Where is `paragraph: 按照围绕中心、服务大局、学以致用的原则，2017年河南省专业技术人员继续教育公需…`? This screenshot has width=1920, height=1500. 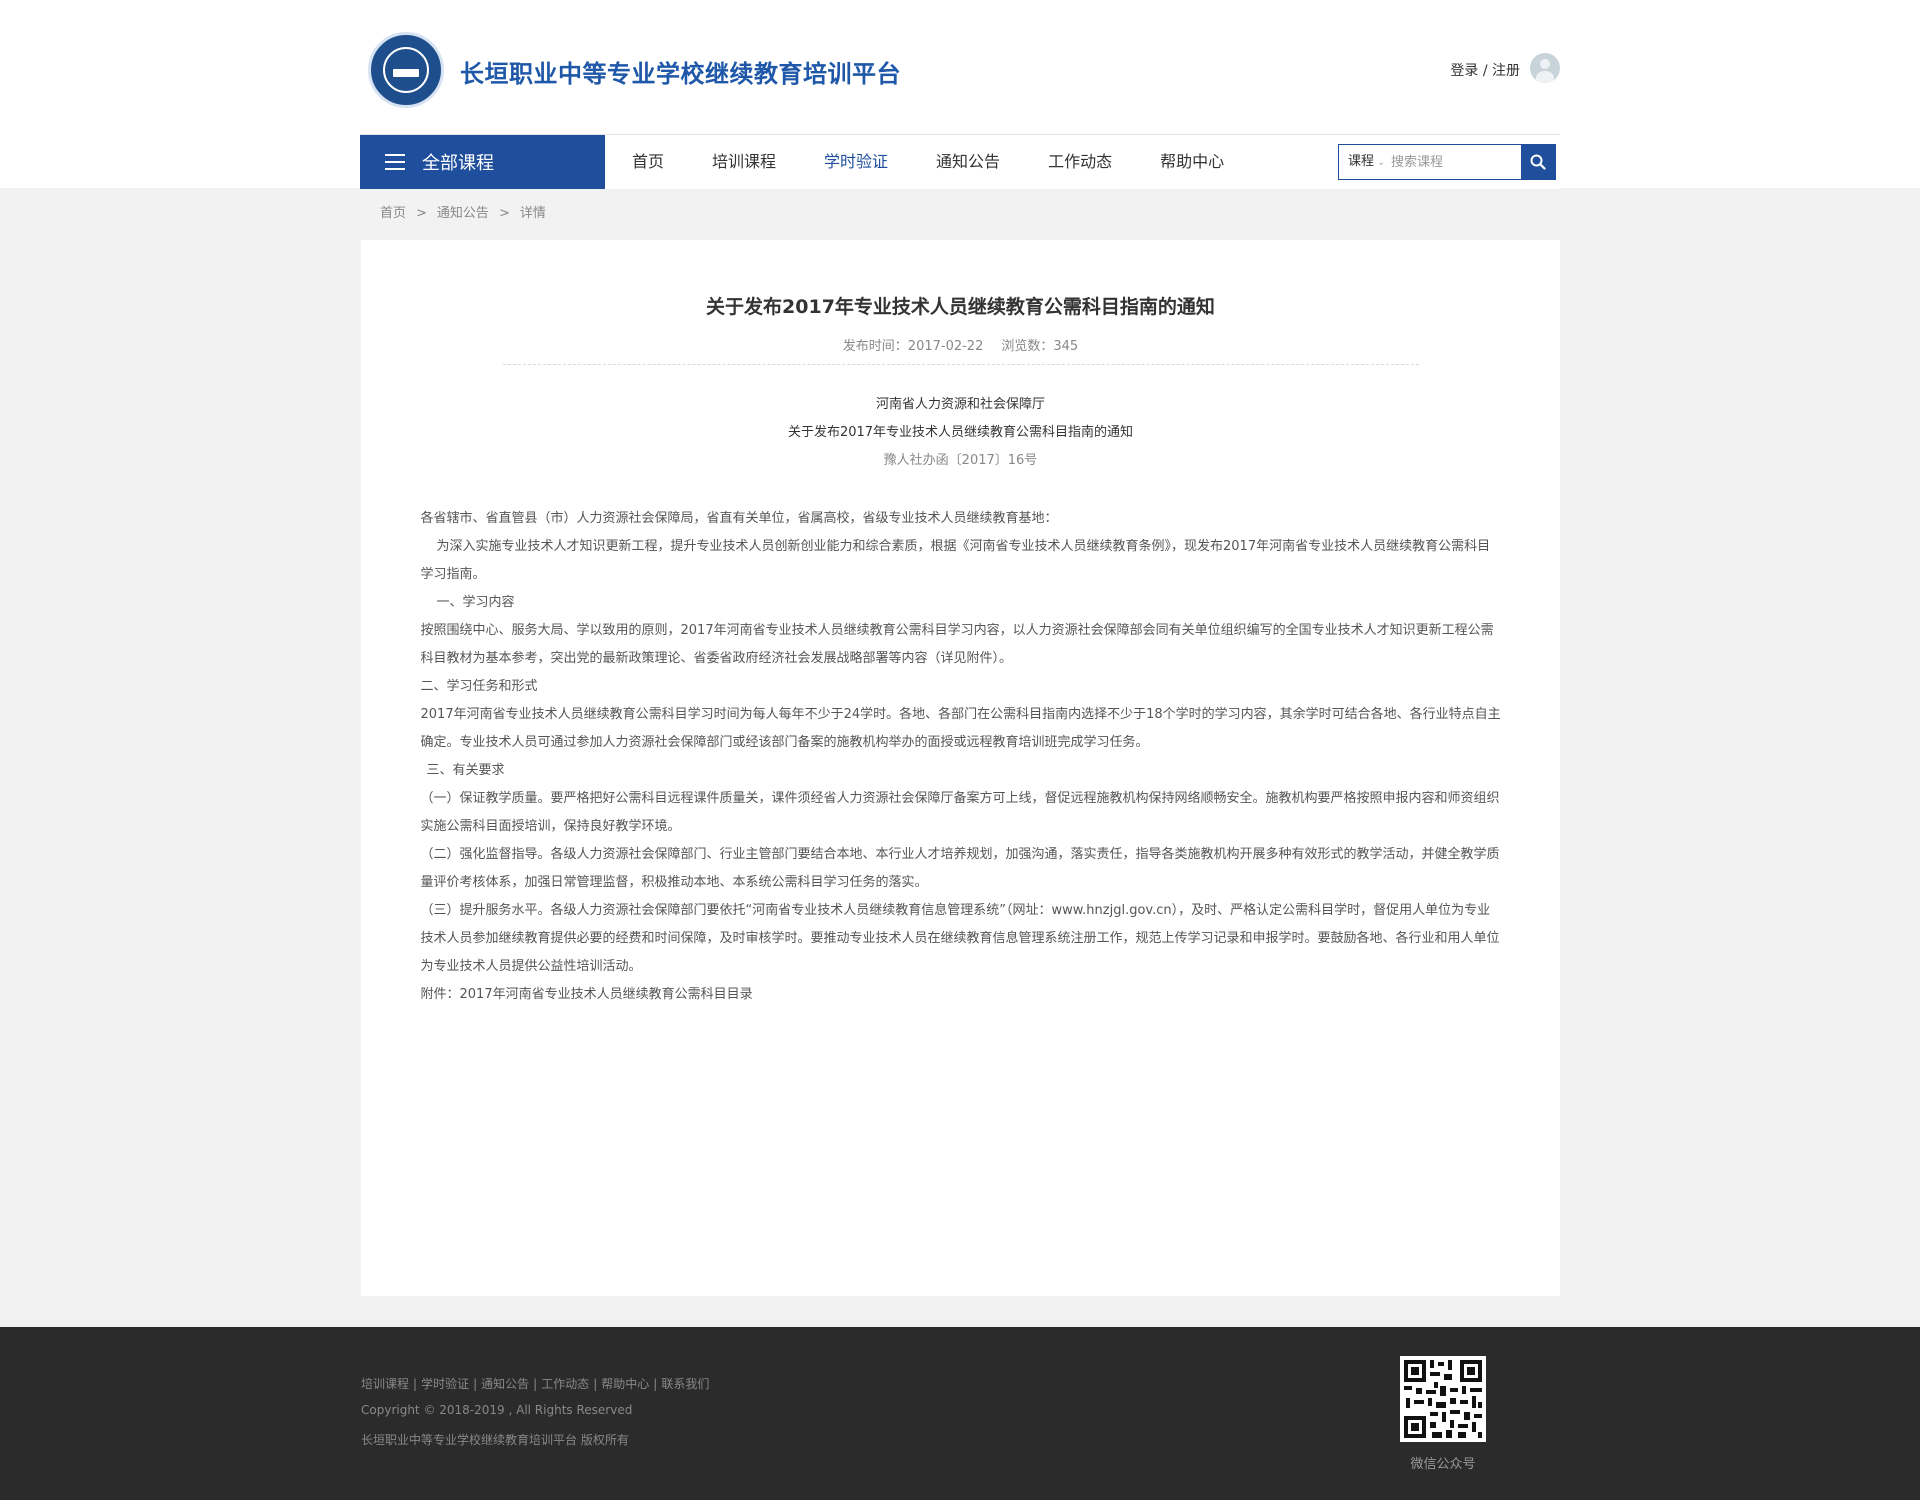
paragraph: 按照围绕中心、服务大局、学以致用的原则，2017年河南省专业技术人员继续教育公需… is located at coordinates (957, 644).